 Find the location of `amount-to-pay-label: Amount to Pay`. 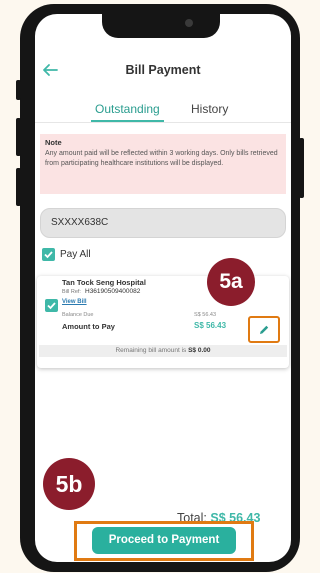

amount-to-pay-label: Amount to Pay is located at coordinates (88, 326).